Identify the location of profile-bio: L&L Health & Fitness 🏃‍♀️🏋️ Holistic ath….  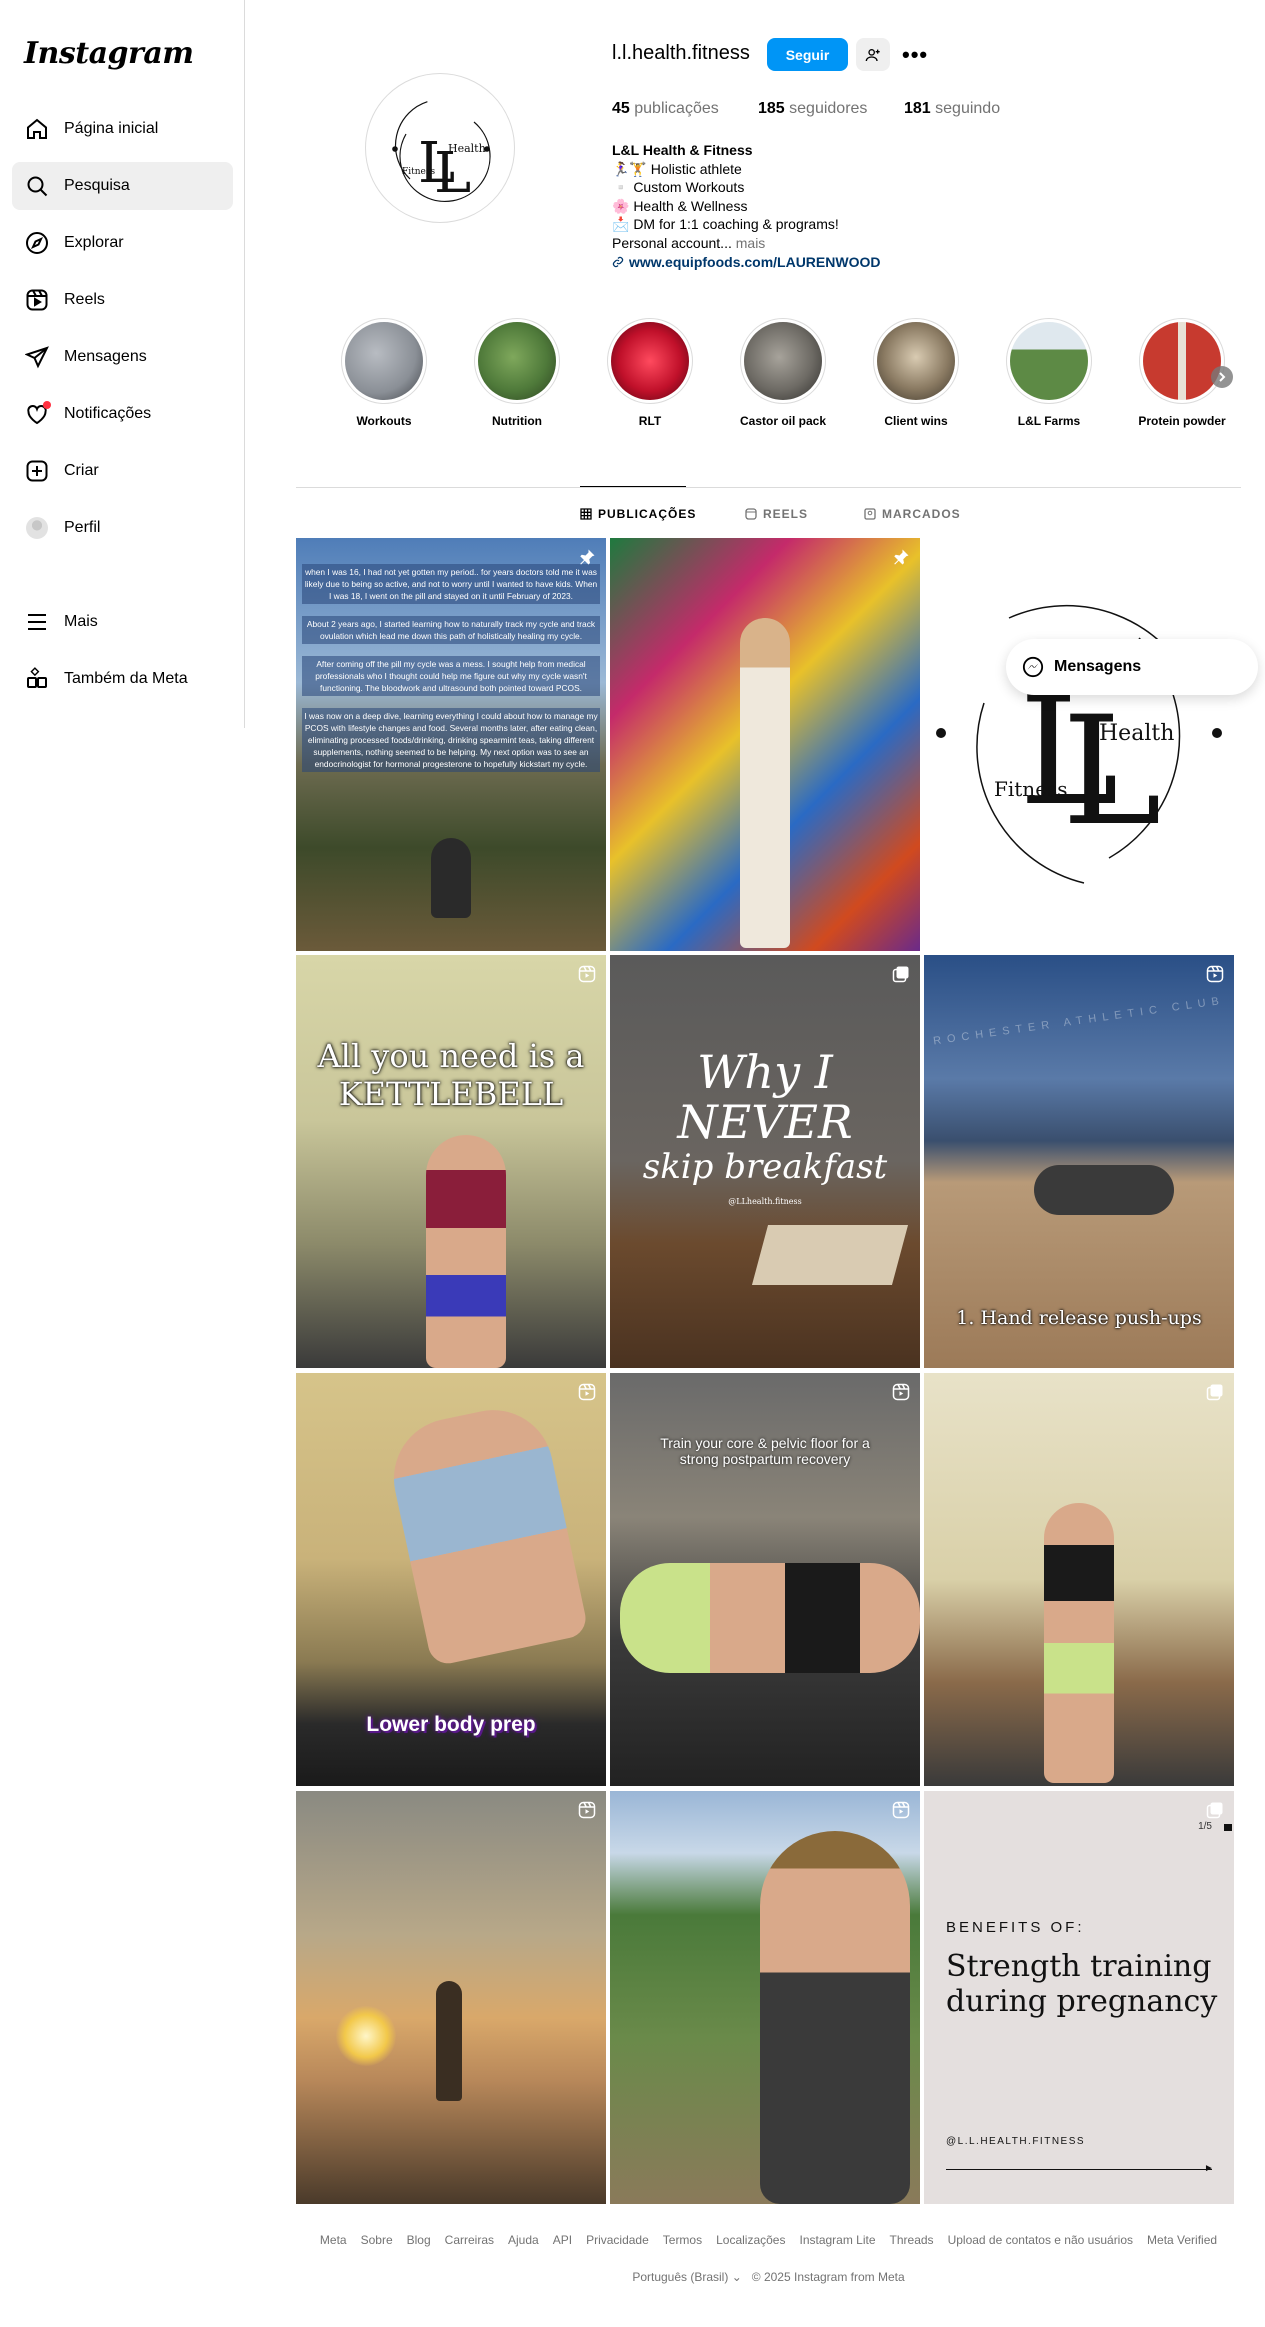
(746, 206).